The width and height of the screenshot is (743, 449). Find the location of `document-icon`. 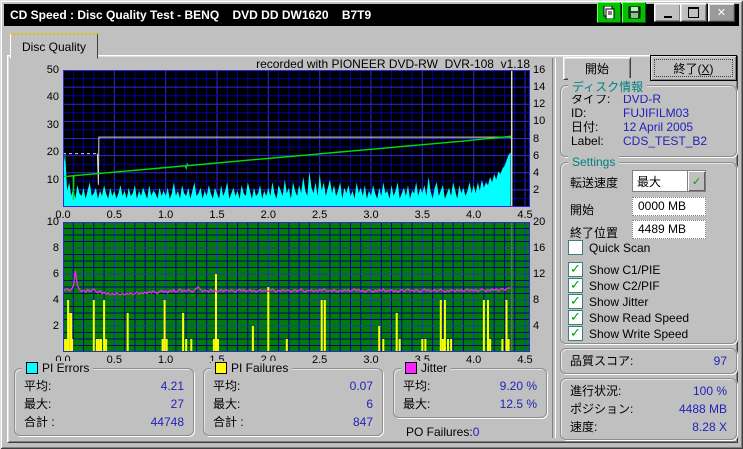

document-icon is located at coordinates (609, 12).